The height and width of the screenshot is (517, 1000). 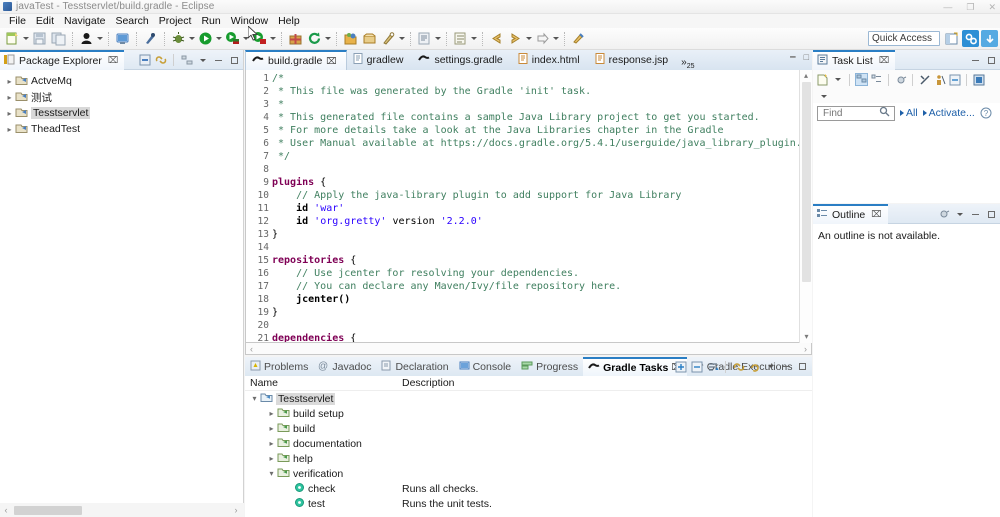 What do you see at coordinates (496, 38) in the screenshot?
I see `back-icon` at bounding box center [496, 38].